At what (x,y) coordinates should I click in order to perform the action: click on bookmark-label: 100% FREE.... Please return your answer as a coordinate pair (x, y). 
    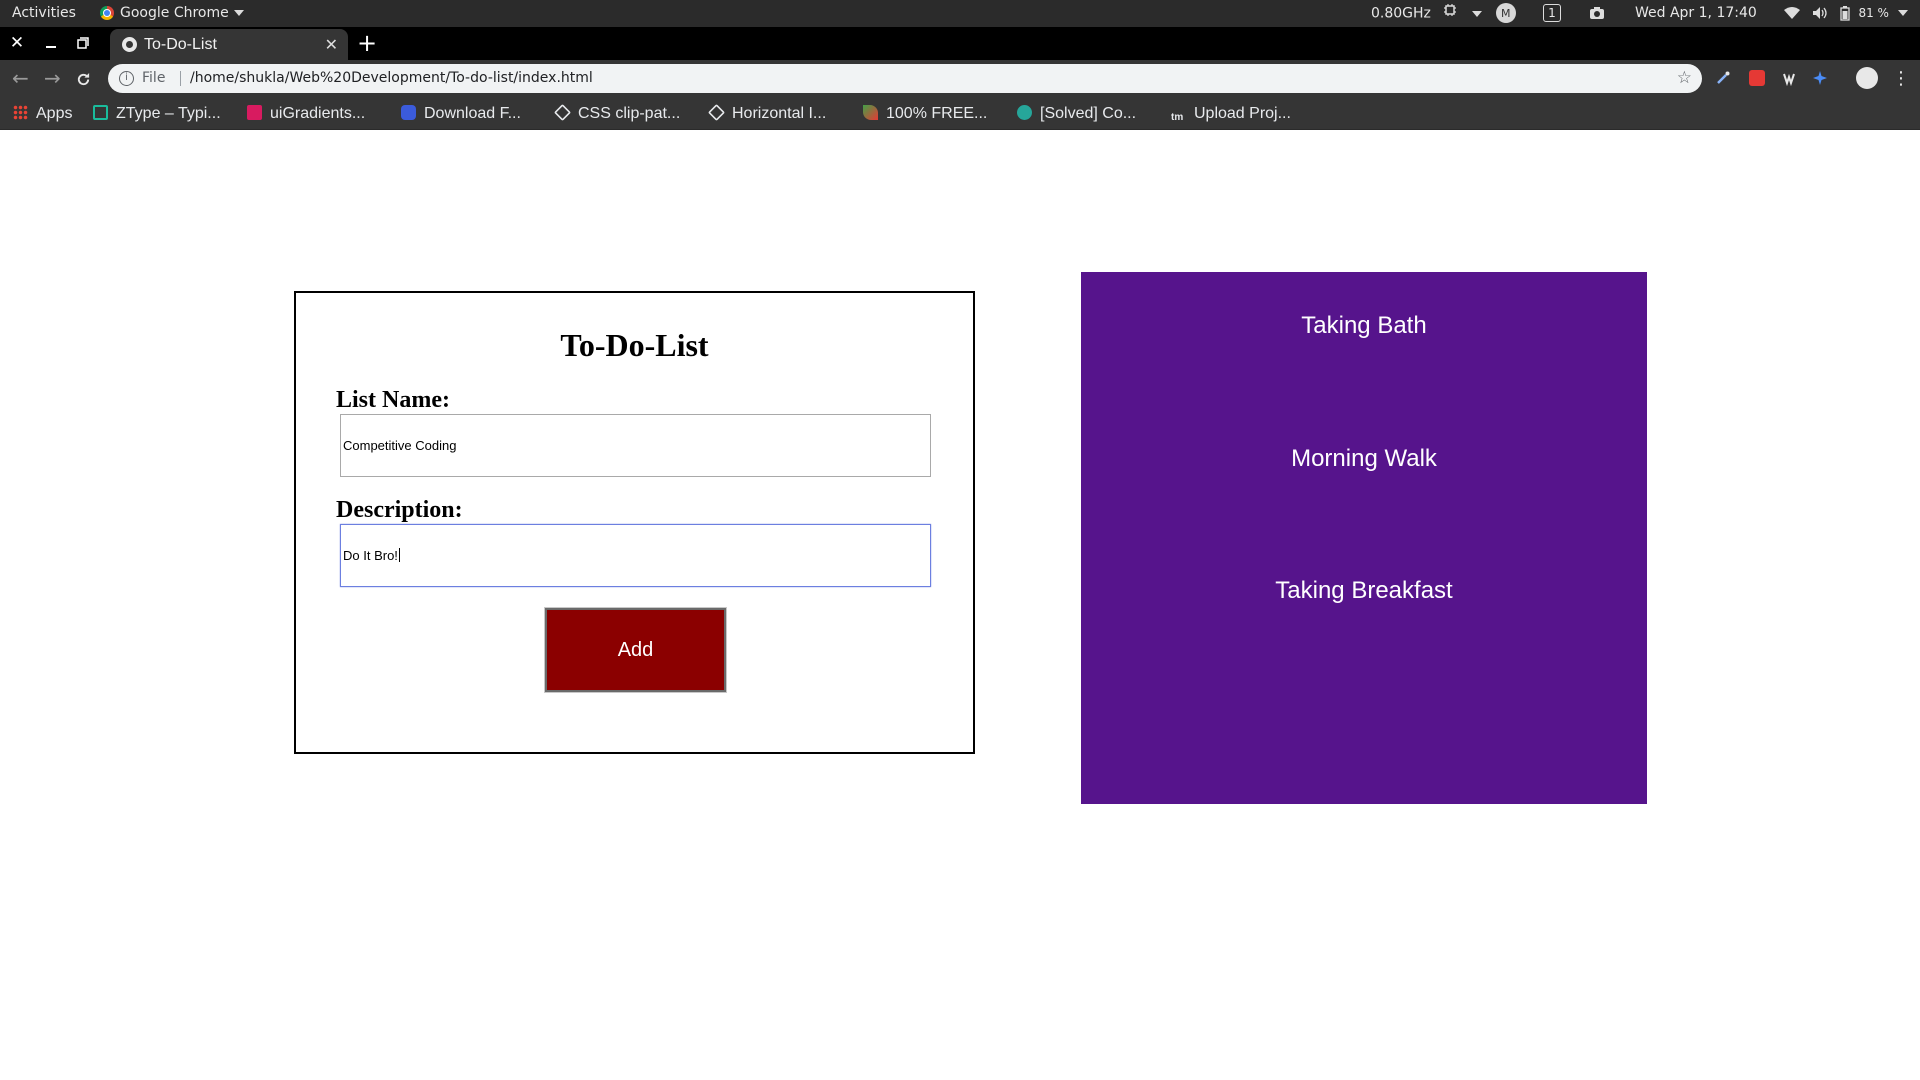
    Looking at the image, I should click on (937, 113).